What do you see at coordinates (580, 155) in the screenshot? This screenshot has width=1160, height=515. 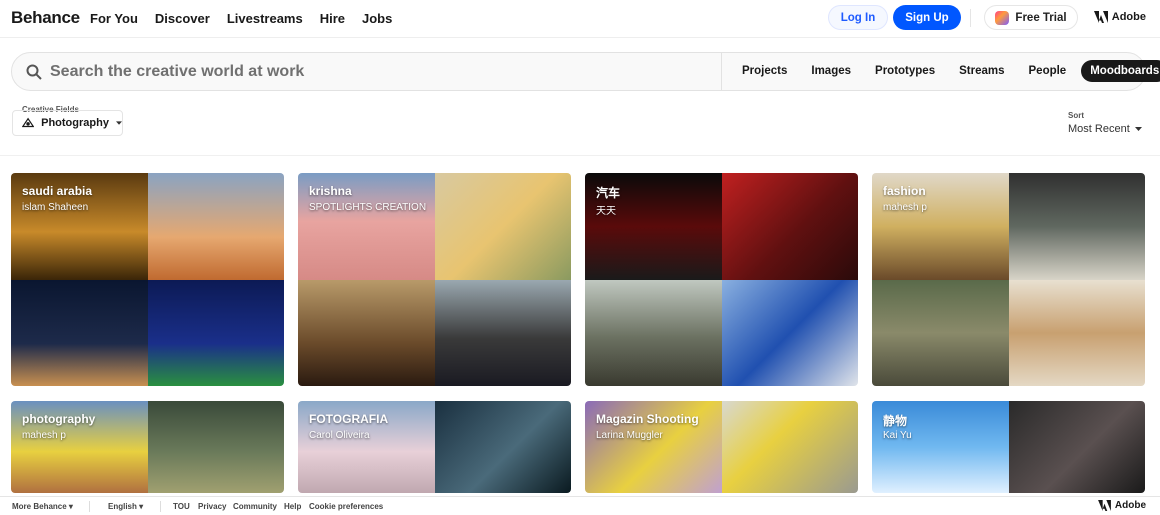 I see `section-divider` at bounding box center [580, 155].